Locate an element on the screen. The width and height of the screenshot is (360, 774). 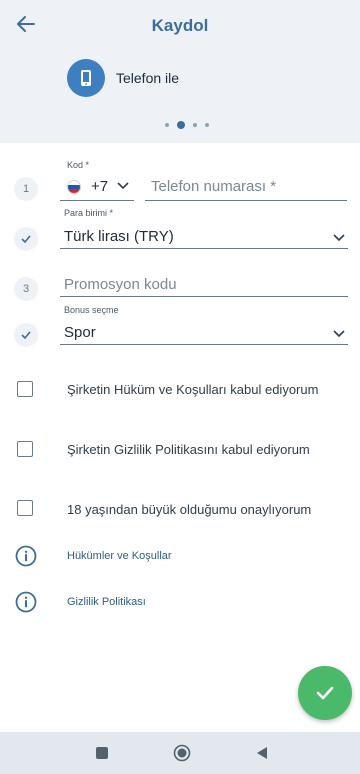
back-button-icon is located at coordinates (262, 753).